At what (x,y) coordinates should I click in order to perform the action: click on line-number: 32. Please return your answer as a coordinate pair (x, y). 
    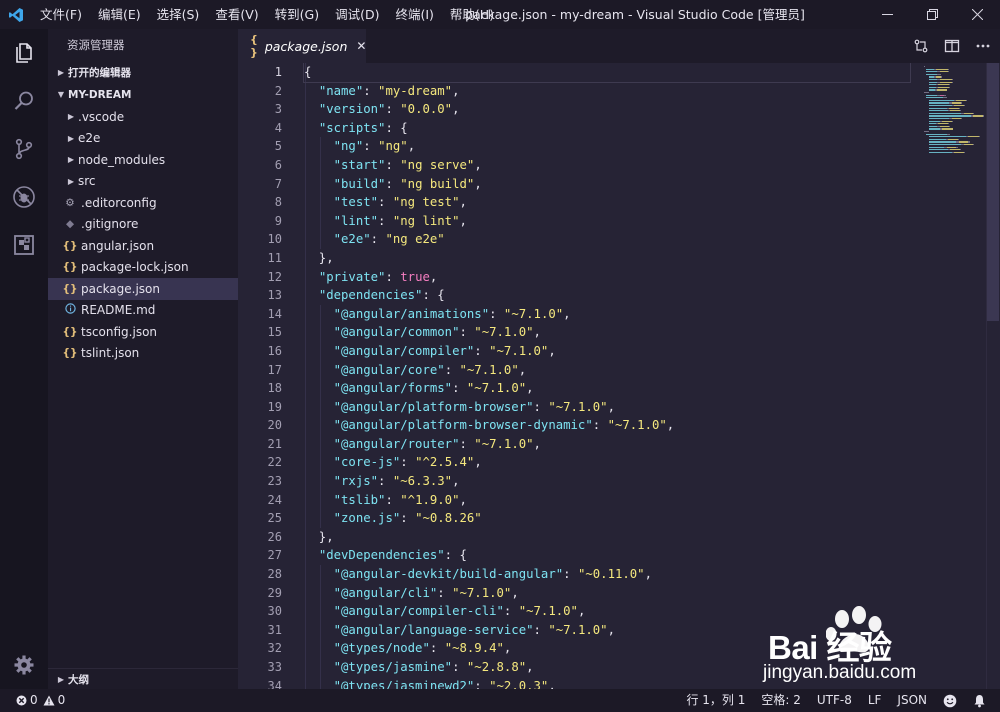
    Looking at the image, I should click on (274, 648).